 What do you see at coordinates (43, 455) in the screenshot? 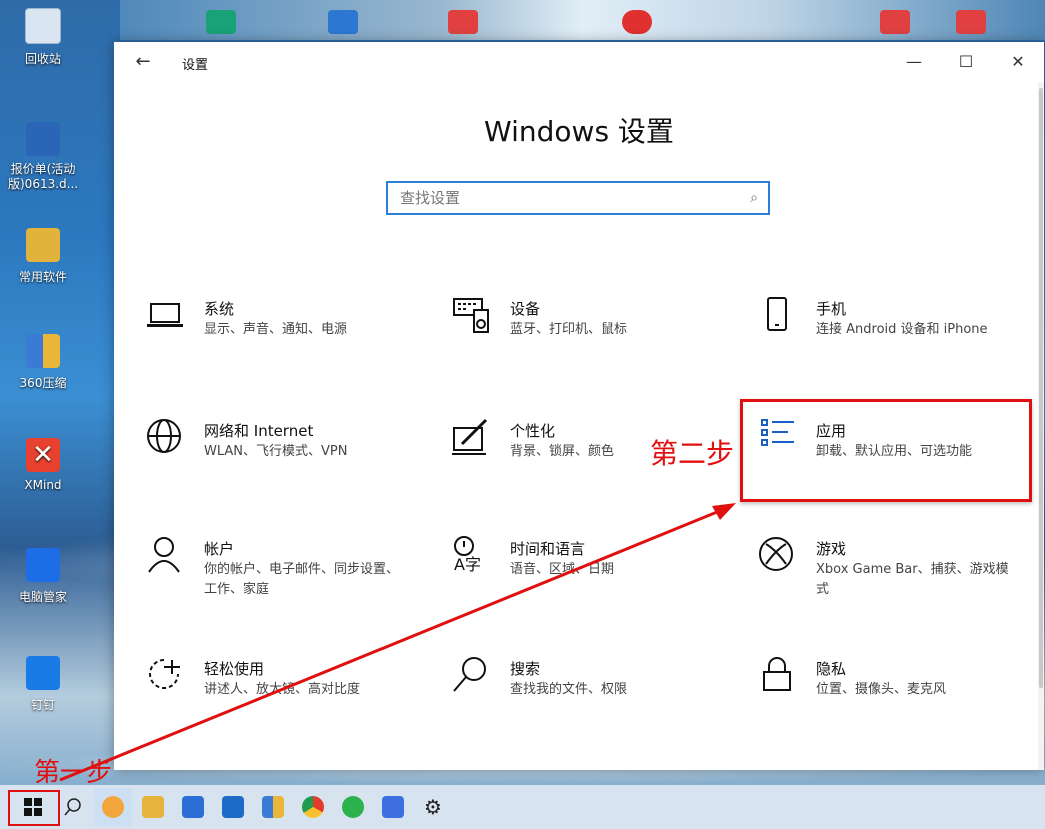
I see `xmind-icon: ✕` at bounding box center [43, 455].